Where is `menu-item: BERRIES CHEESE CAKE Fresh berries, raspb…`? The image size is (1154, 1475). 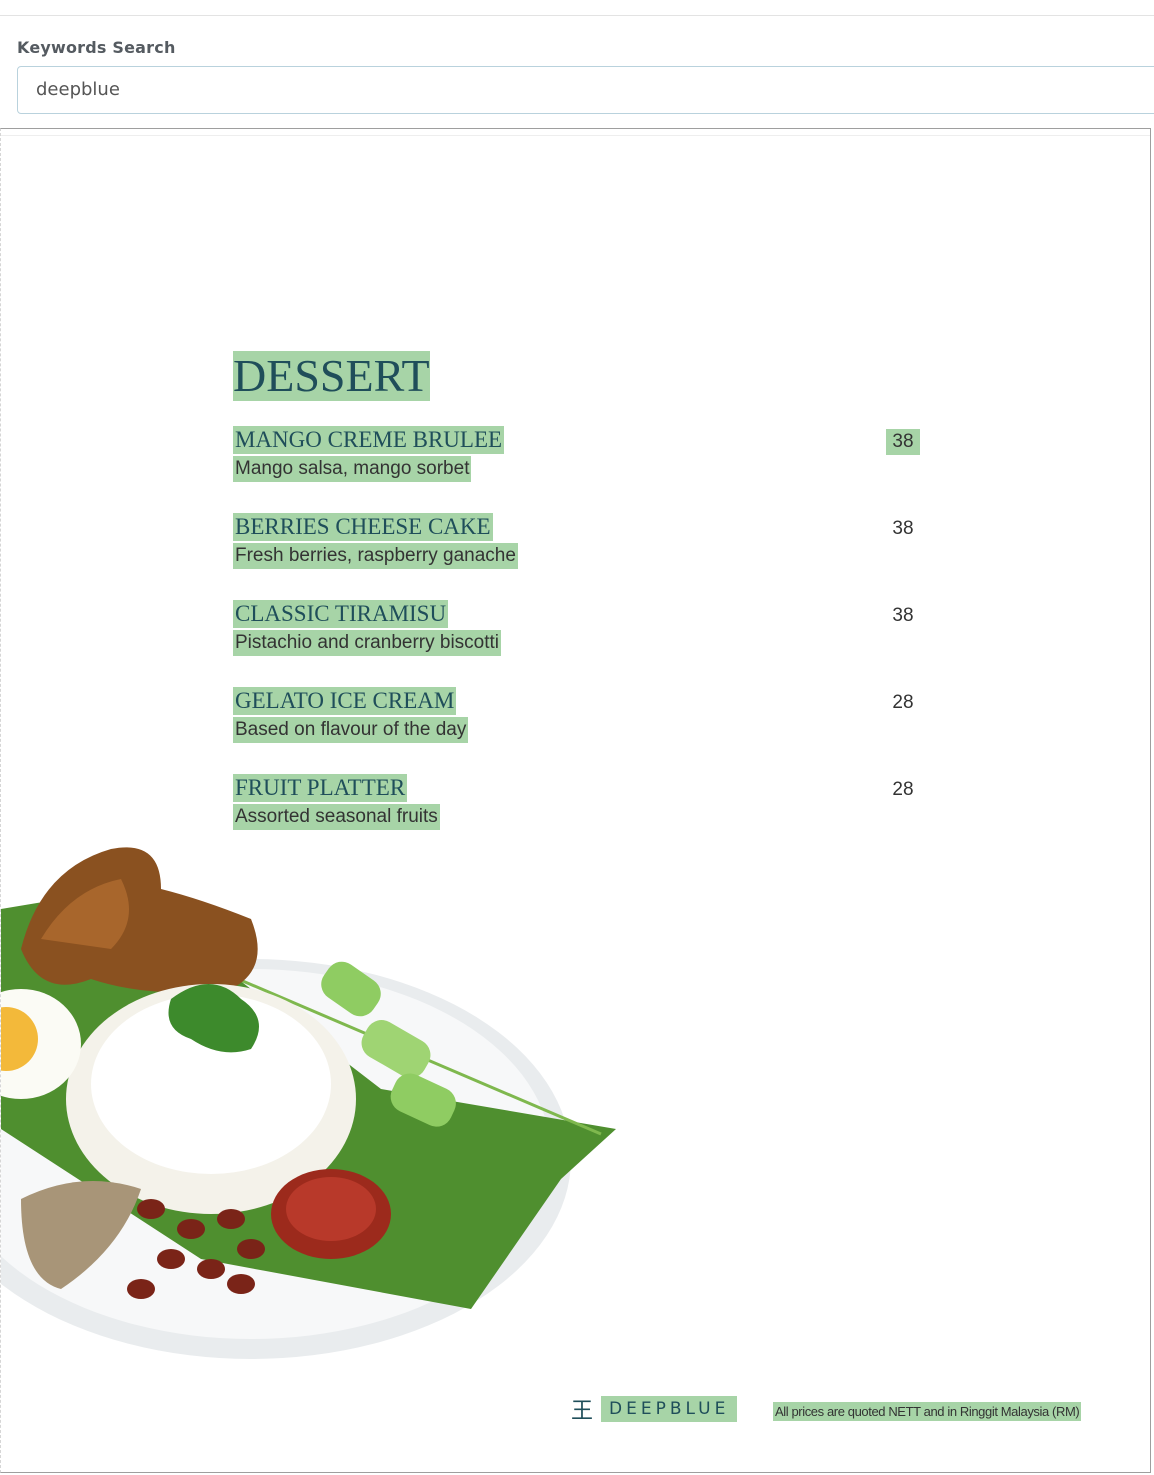
menu-item: BERRIES CHEESE CAKE Fresh berries, raspb… is located at coordinates (583, 541).